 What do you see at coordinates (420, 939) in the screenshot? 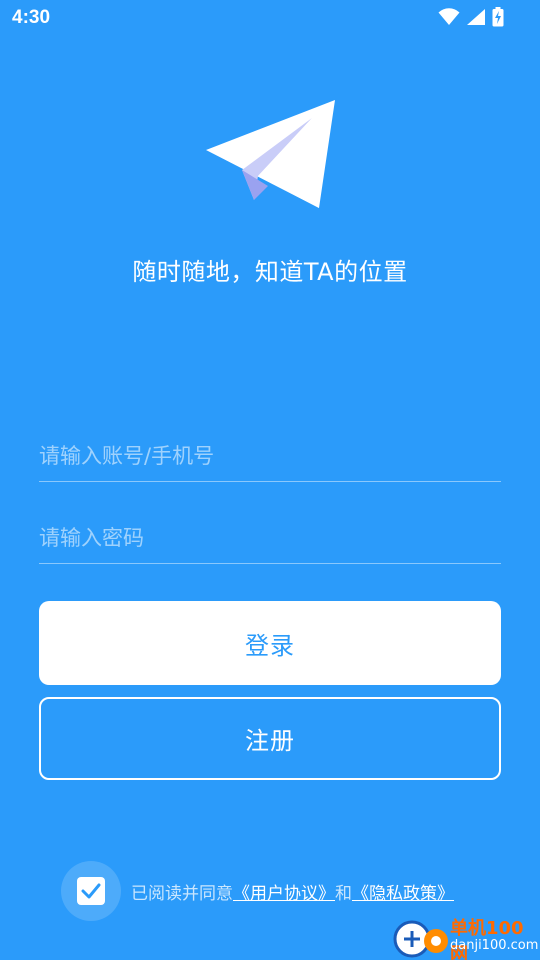
I see `watermark-logo-icon` at bounding box center [420, 939].